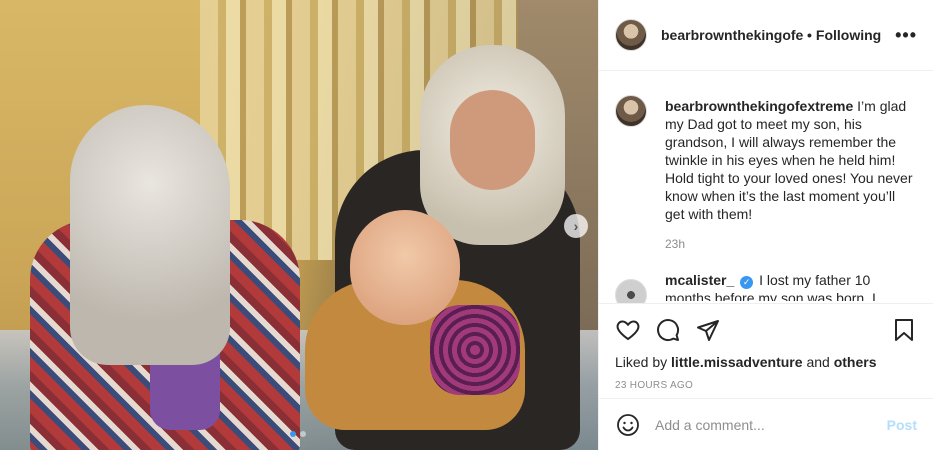 The width and height of the screenshot is (933, 450). What do you see at coordinates (641, 362) in the screenshot?
I see `liked-by-prefix: Liked by` at bounding box center [641, 362].